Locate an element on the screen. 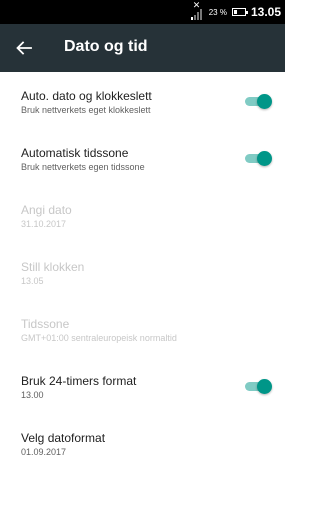  status-bar: ✕ 23 % 13.05 is located at coordinates (142, 12).